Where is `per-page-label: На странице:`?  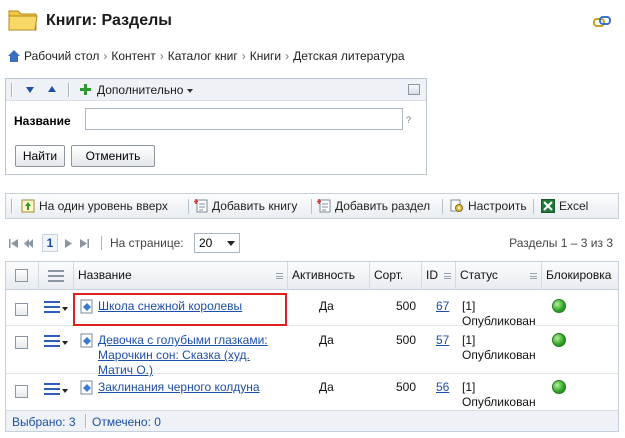 per-page-label: На странице: is located at coordinates (147, 243).